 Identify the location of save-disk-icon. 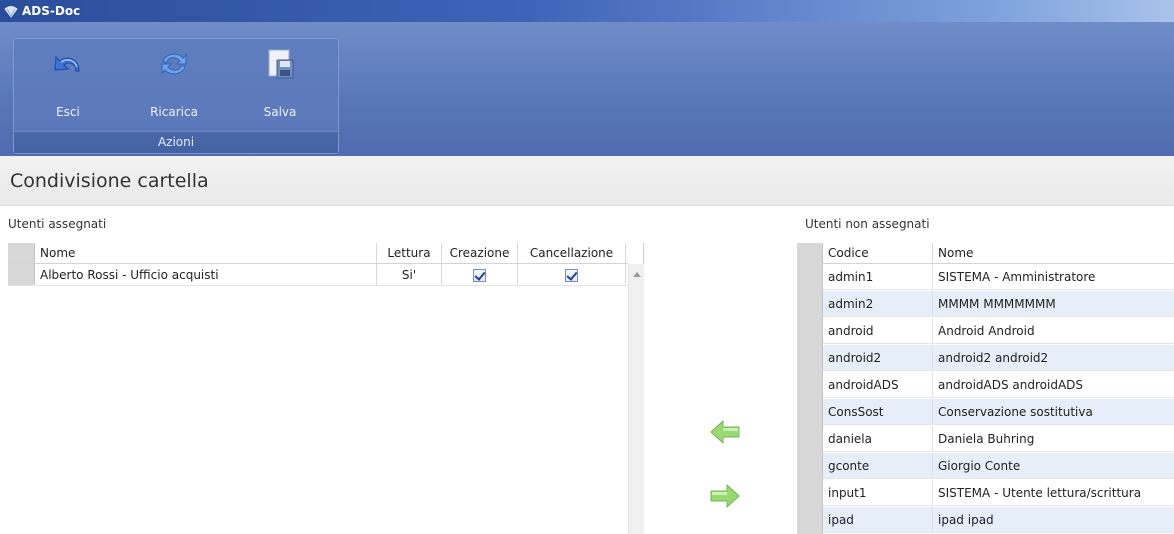
(281, 64).